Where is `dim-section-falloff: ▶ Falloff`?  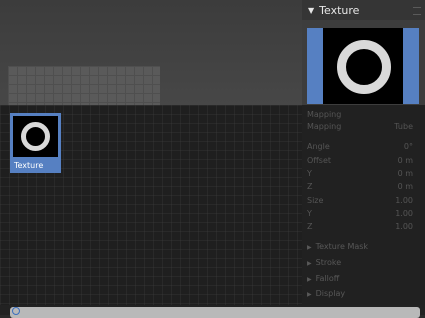
dim-section-falloff: ▶ Falloff is located at coordinates (323, 278).